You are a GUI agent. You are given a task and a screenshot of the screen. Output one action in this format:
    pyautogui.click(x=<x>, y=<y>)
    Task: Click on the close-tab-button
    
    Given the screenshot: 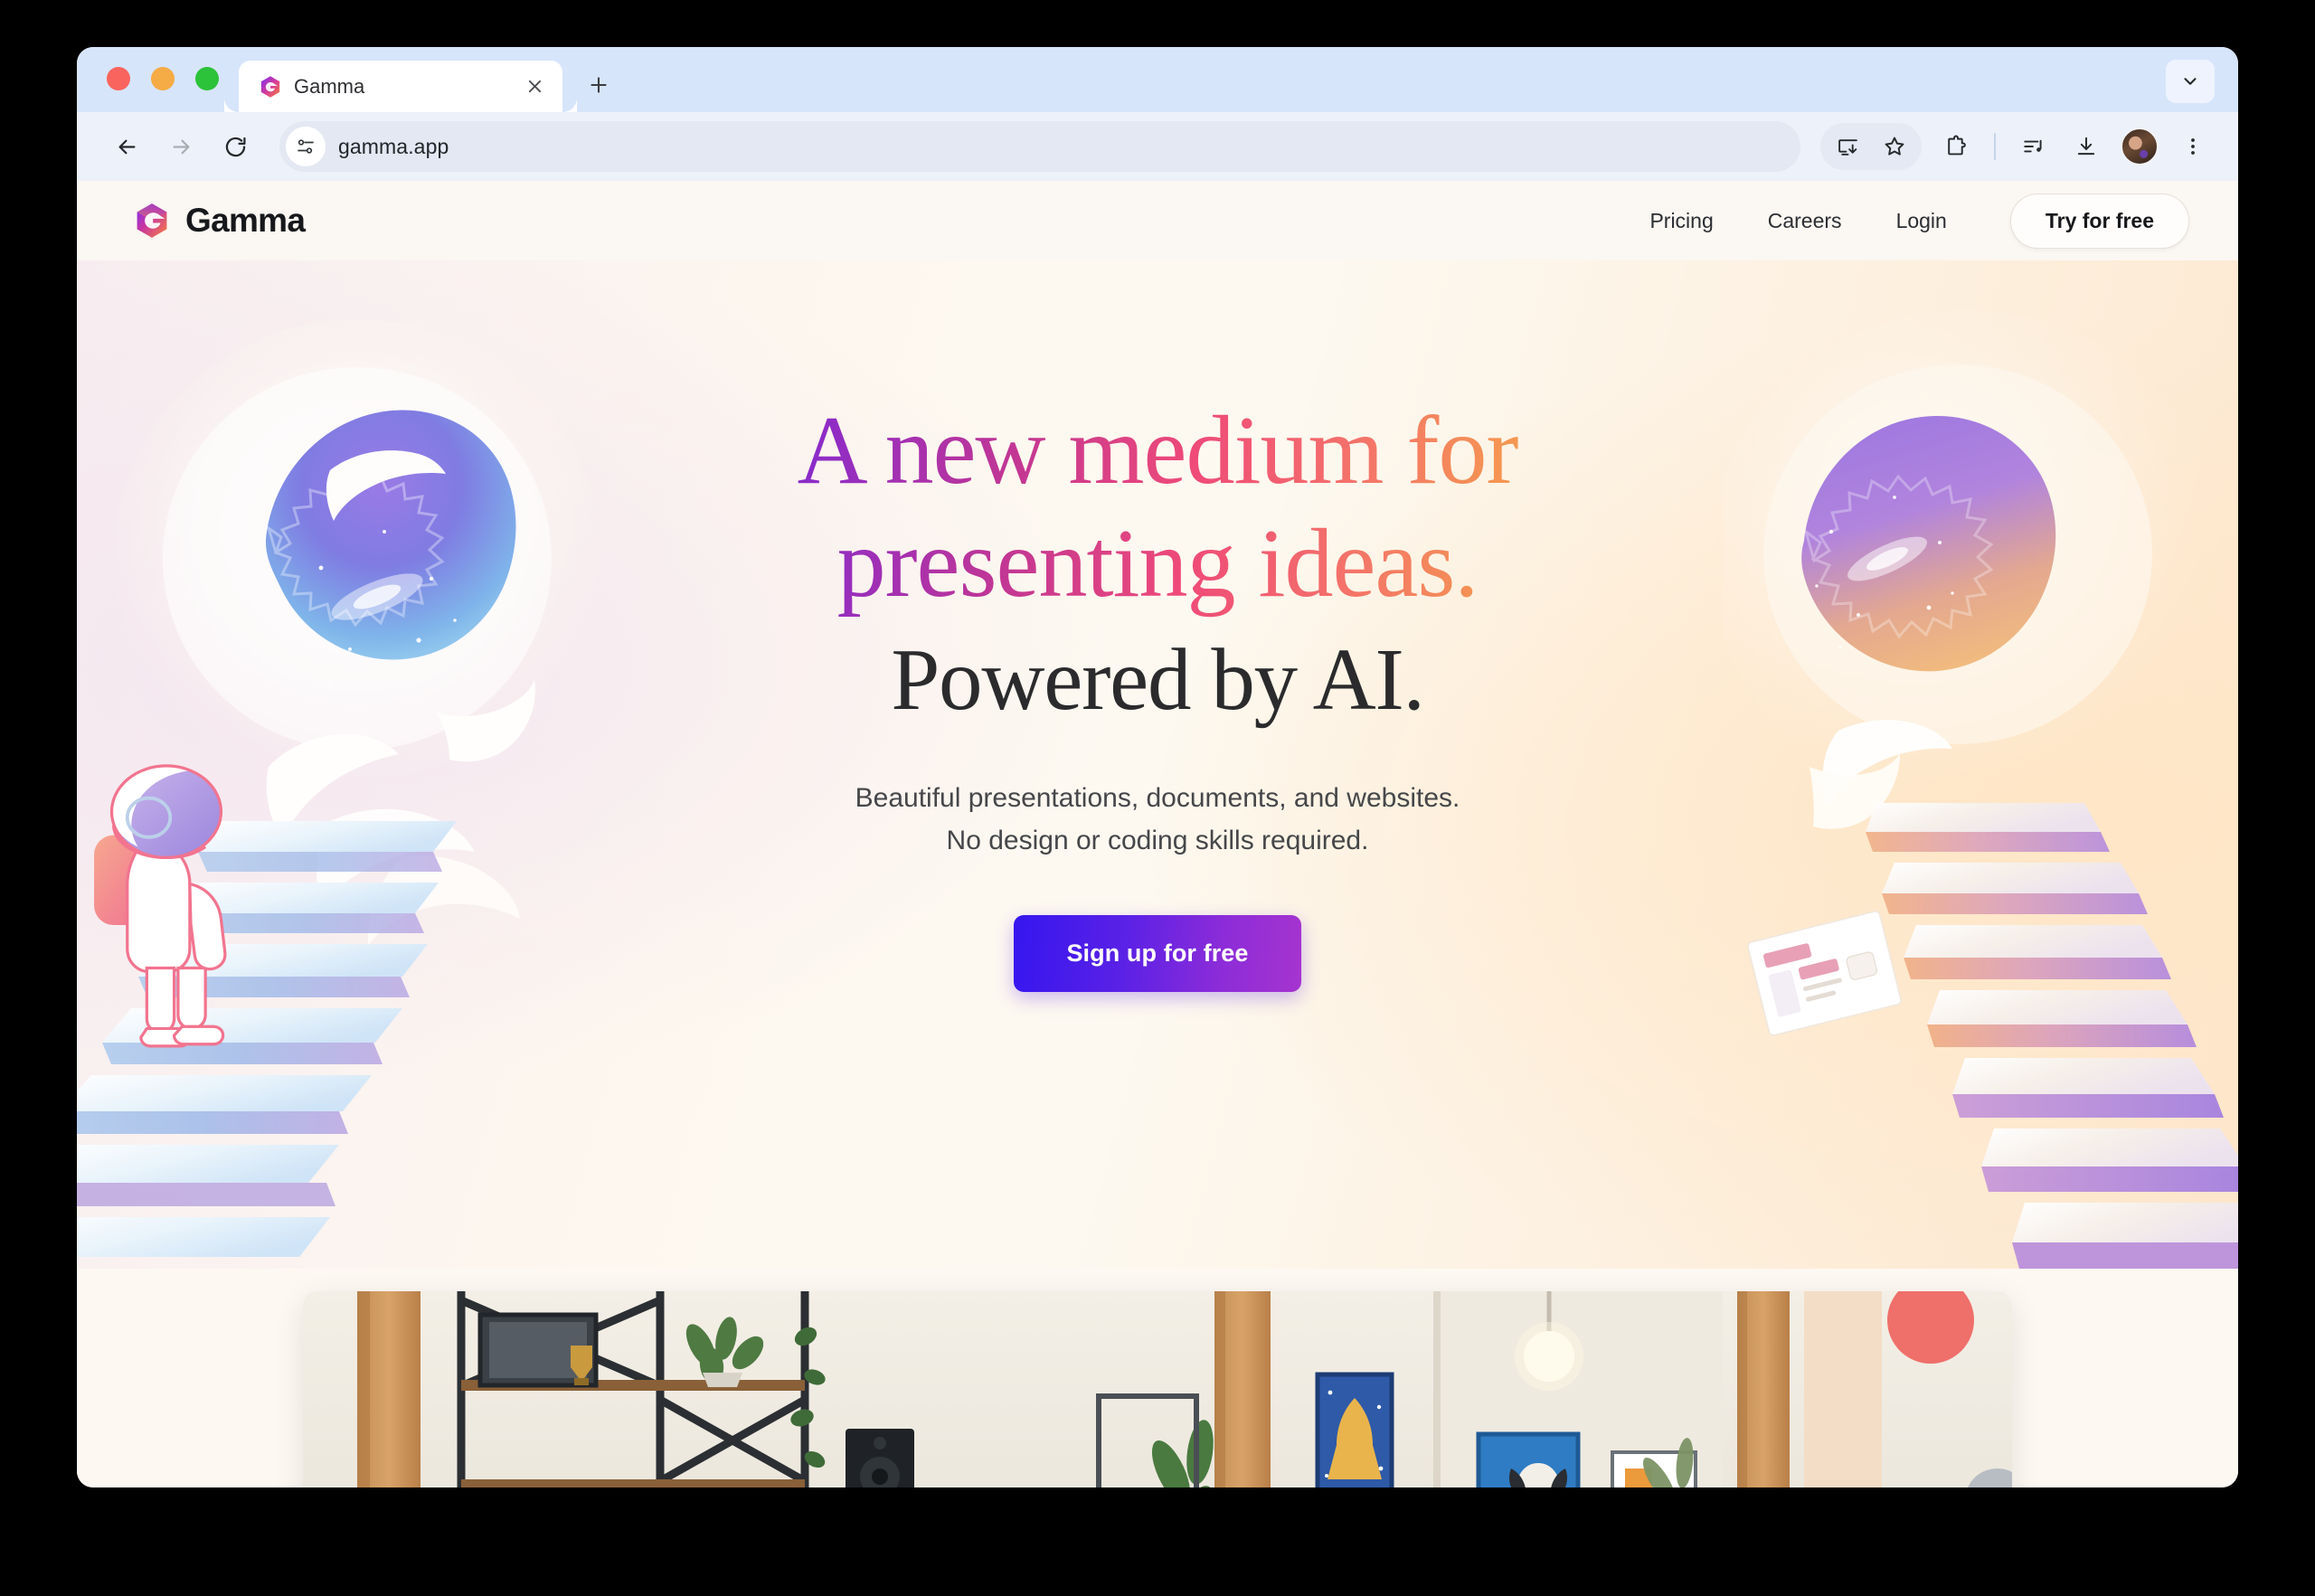 What is the action you would take?
    pyautogui.click(x=534, y=87)
    